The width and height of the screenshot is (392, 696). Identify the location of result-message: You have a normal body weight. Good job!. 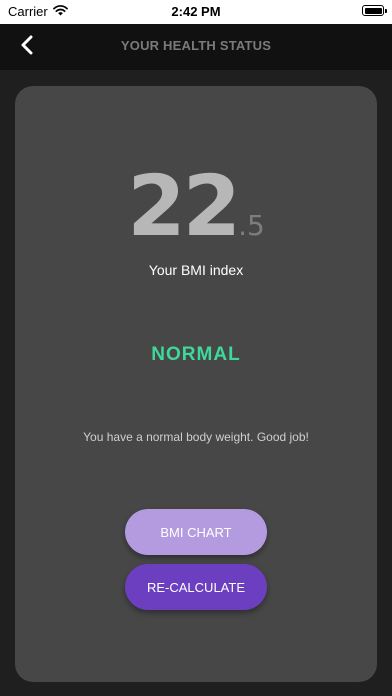
(196, 437).